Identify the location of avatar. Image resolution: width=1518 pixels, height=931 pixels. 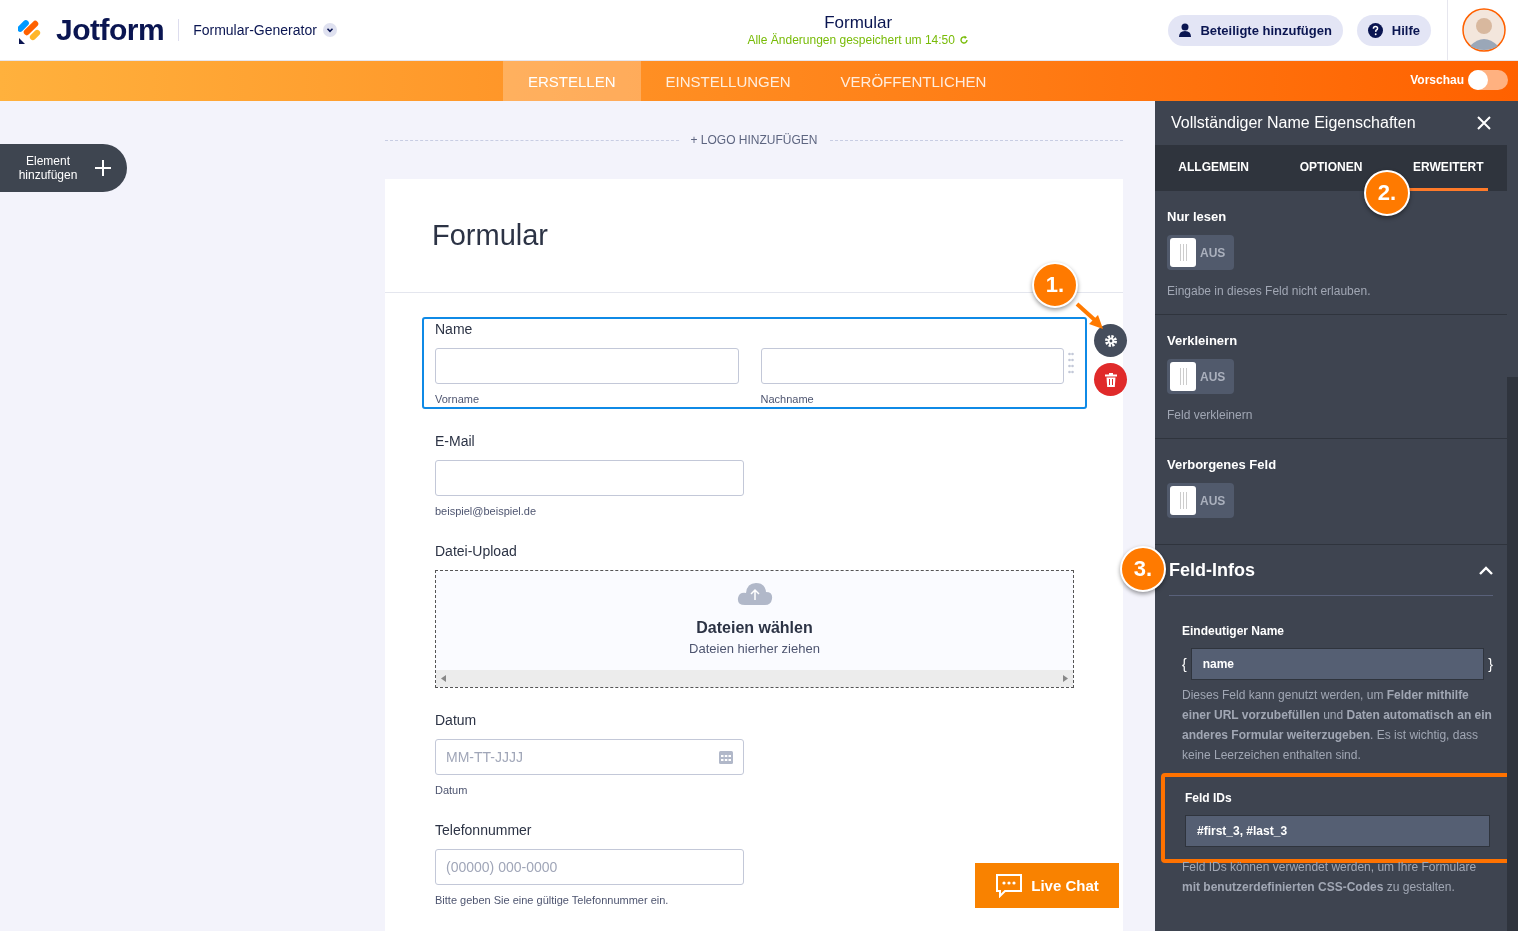
(1484, 30).